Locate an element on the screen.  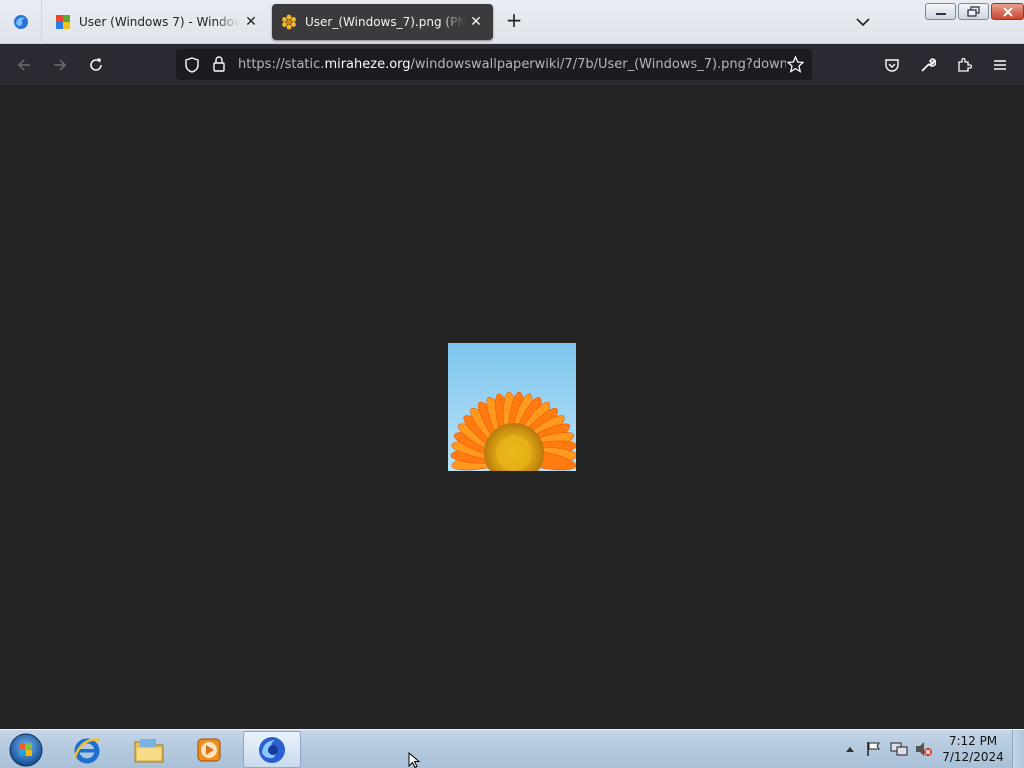
action-center-flag-icon is located at coordinates (873, 749).